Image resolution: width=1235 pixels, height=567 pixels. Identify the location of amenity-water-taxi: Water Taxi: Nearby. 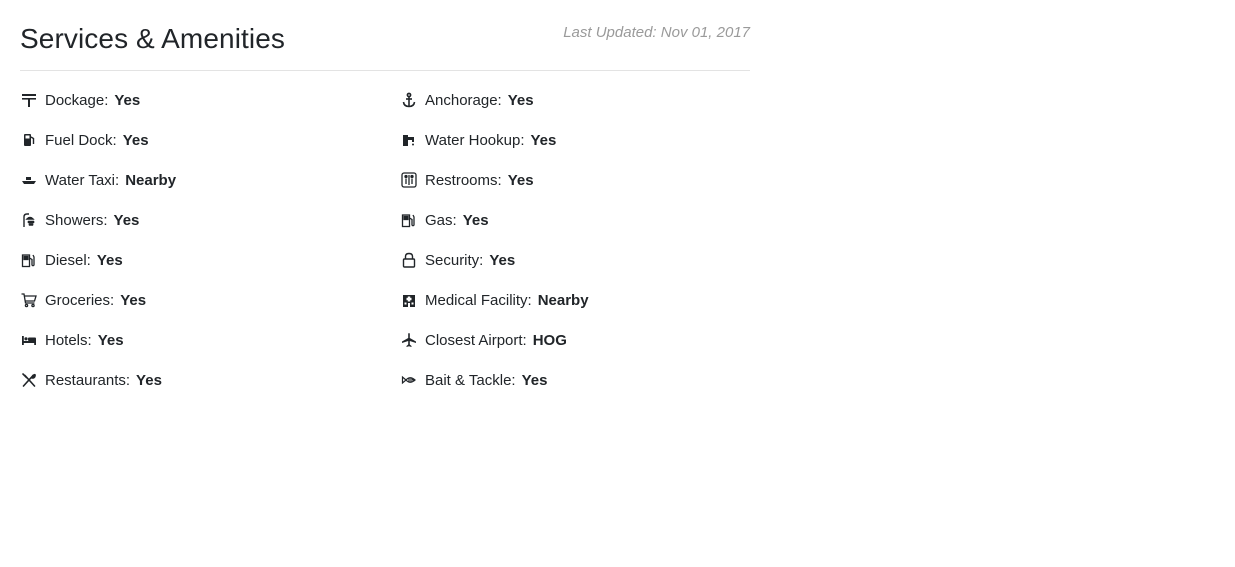
(210, 180).